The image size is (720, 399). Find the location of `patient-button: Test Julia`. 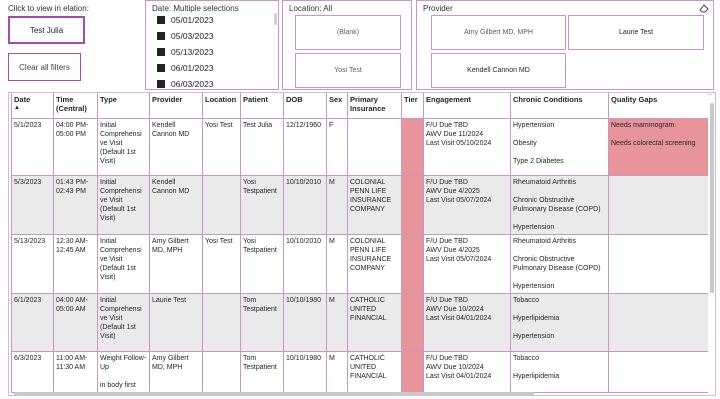

patient-button: Test Julia is located at coordinates (46, 30).